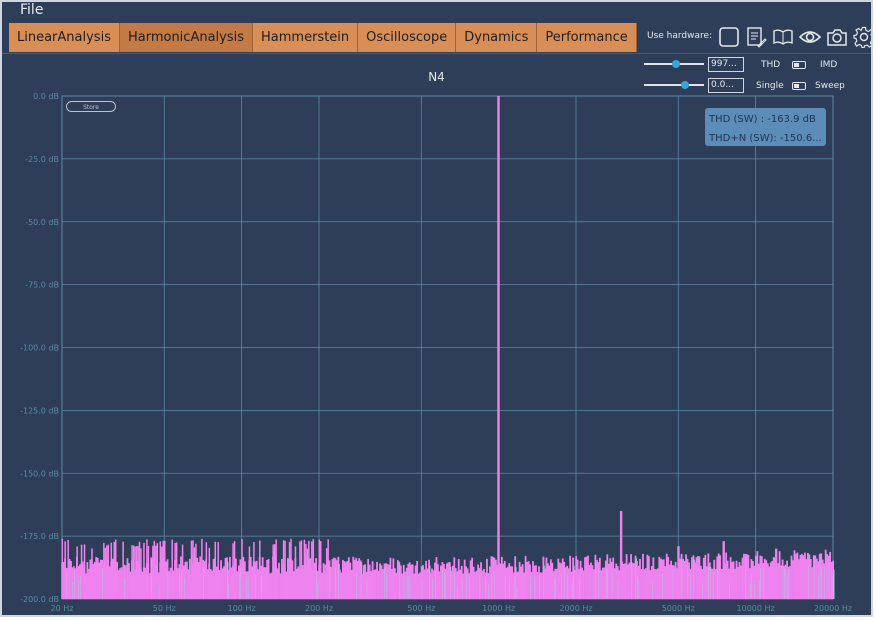 The height and width of the screenshot is (621, 877). What do you see at coordinates (834, 584) in the screenshot?
I see `spectrum-bar-secondary` at bounding box center [834, 584].